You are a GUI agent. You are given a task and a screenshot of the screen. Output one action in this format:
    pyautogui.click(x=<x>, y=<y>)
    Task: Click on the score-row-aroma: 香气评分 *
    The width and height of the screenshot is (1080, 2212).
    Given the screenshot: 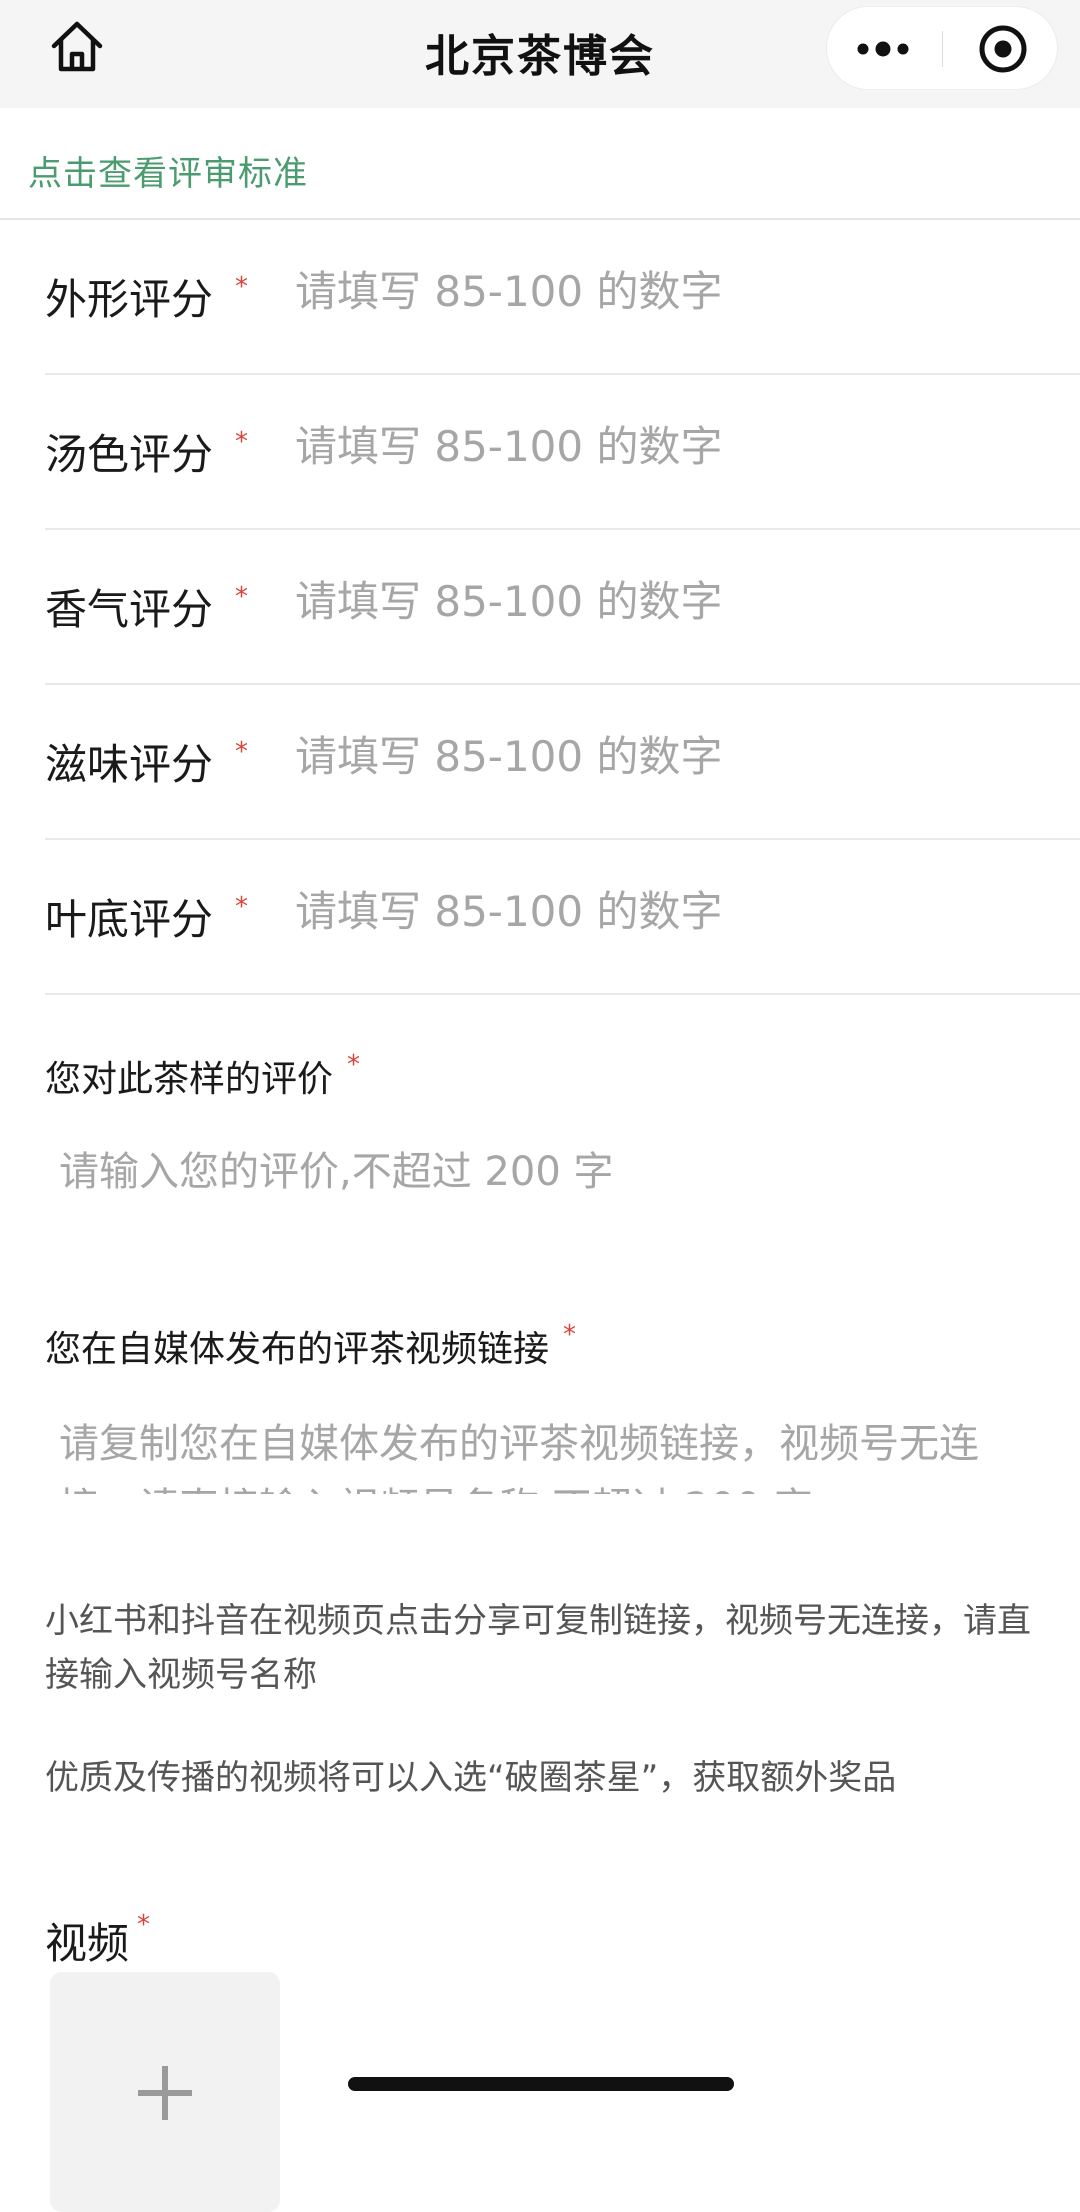 What is the action you would take?
    pyautogui.click(x=562, y=607)
    